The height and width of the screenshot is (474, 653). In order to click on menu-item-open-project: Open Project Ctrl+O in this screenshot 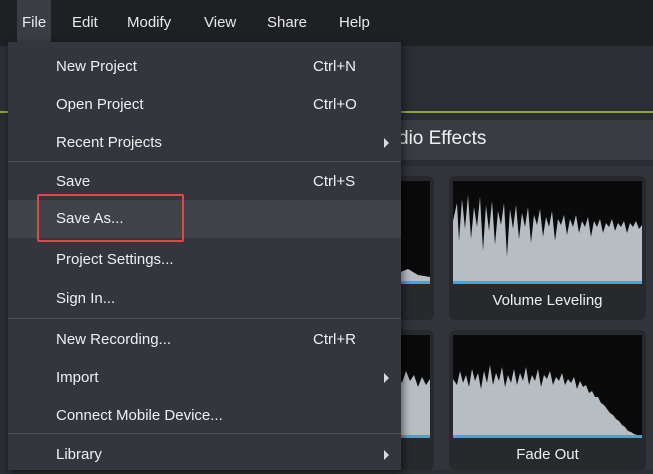, I will do `click(204, 105)`.